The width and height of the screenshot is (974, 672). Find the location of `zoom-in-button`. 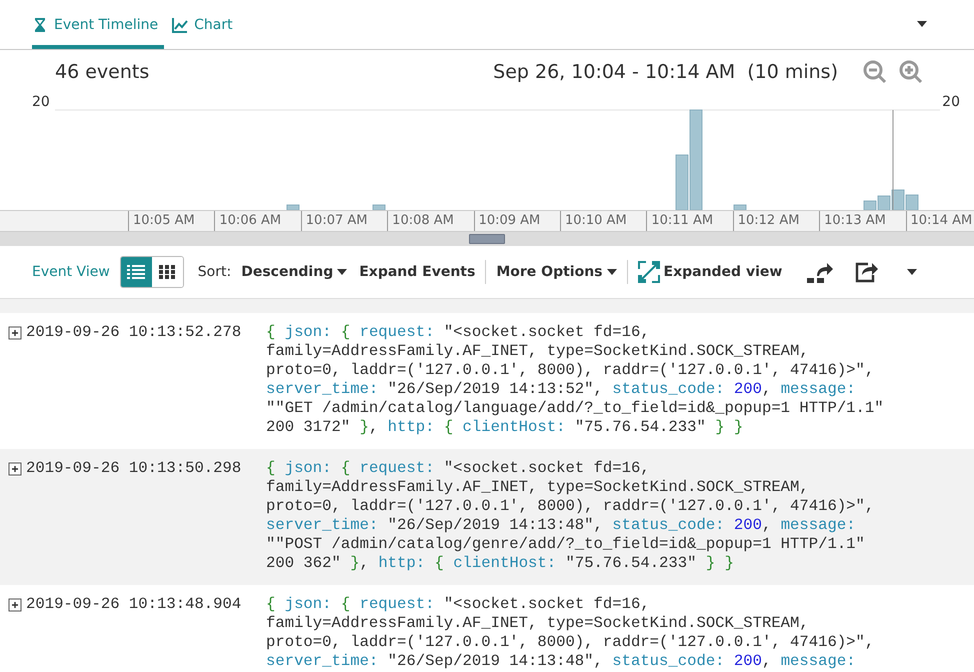

zoom-in-button is located at coordinates (911, 72).